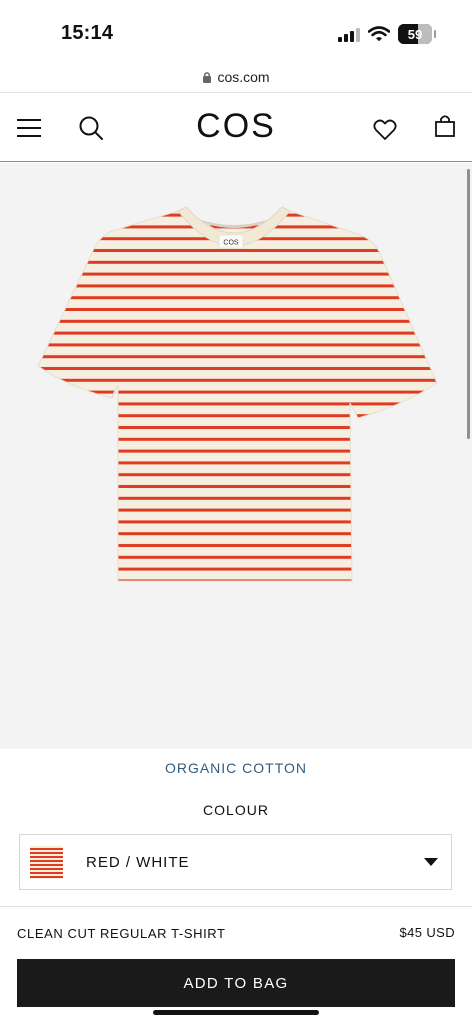 The image size is (472, 1024). Describe the element at coordinates (236, 1012) in the screenshot. I see `home-indicator` at that location.